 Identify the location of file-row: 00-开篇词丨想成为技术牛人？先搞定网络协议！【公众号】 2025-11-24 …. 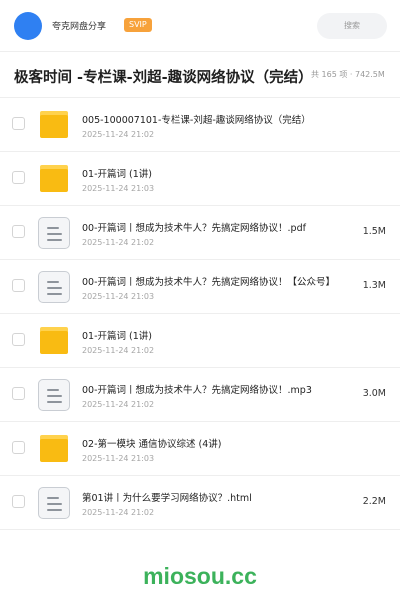
(200, 287).